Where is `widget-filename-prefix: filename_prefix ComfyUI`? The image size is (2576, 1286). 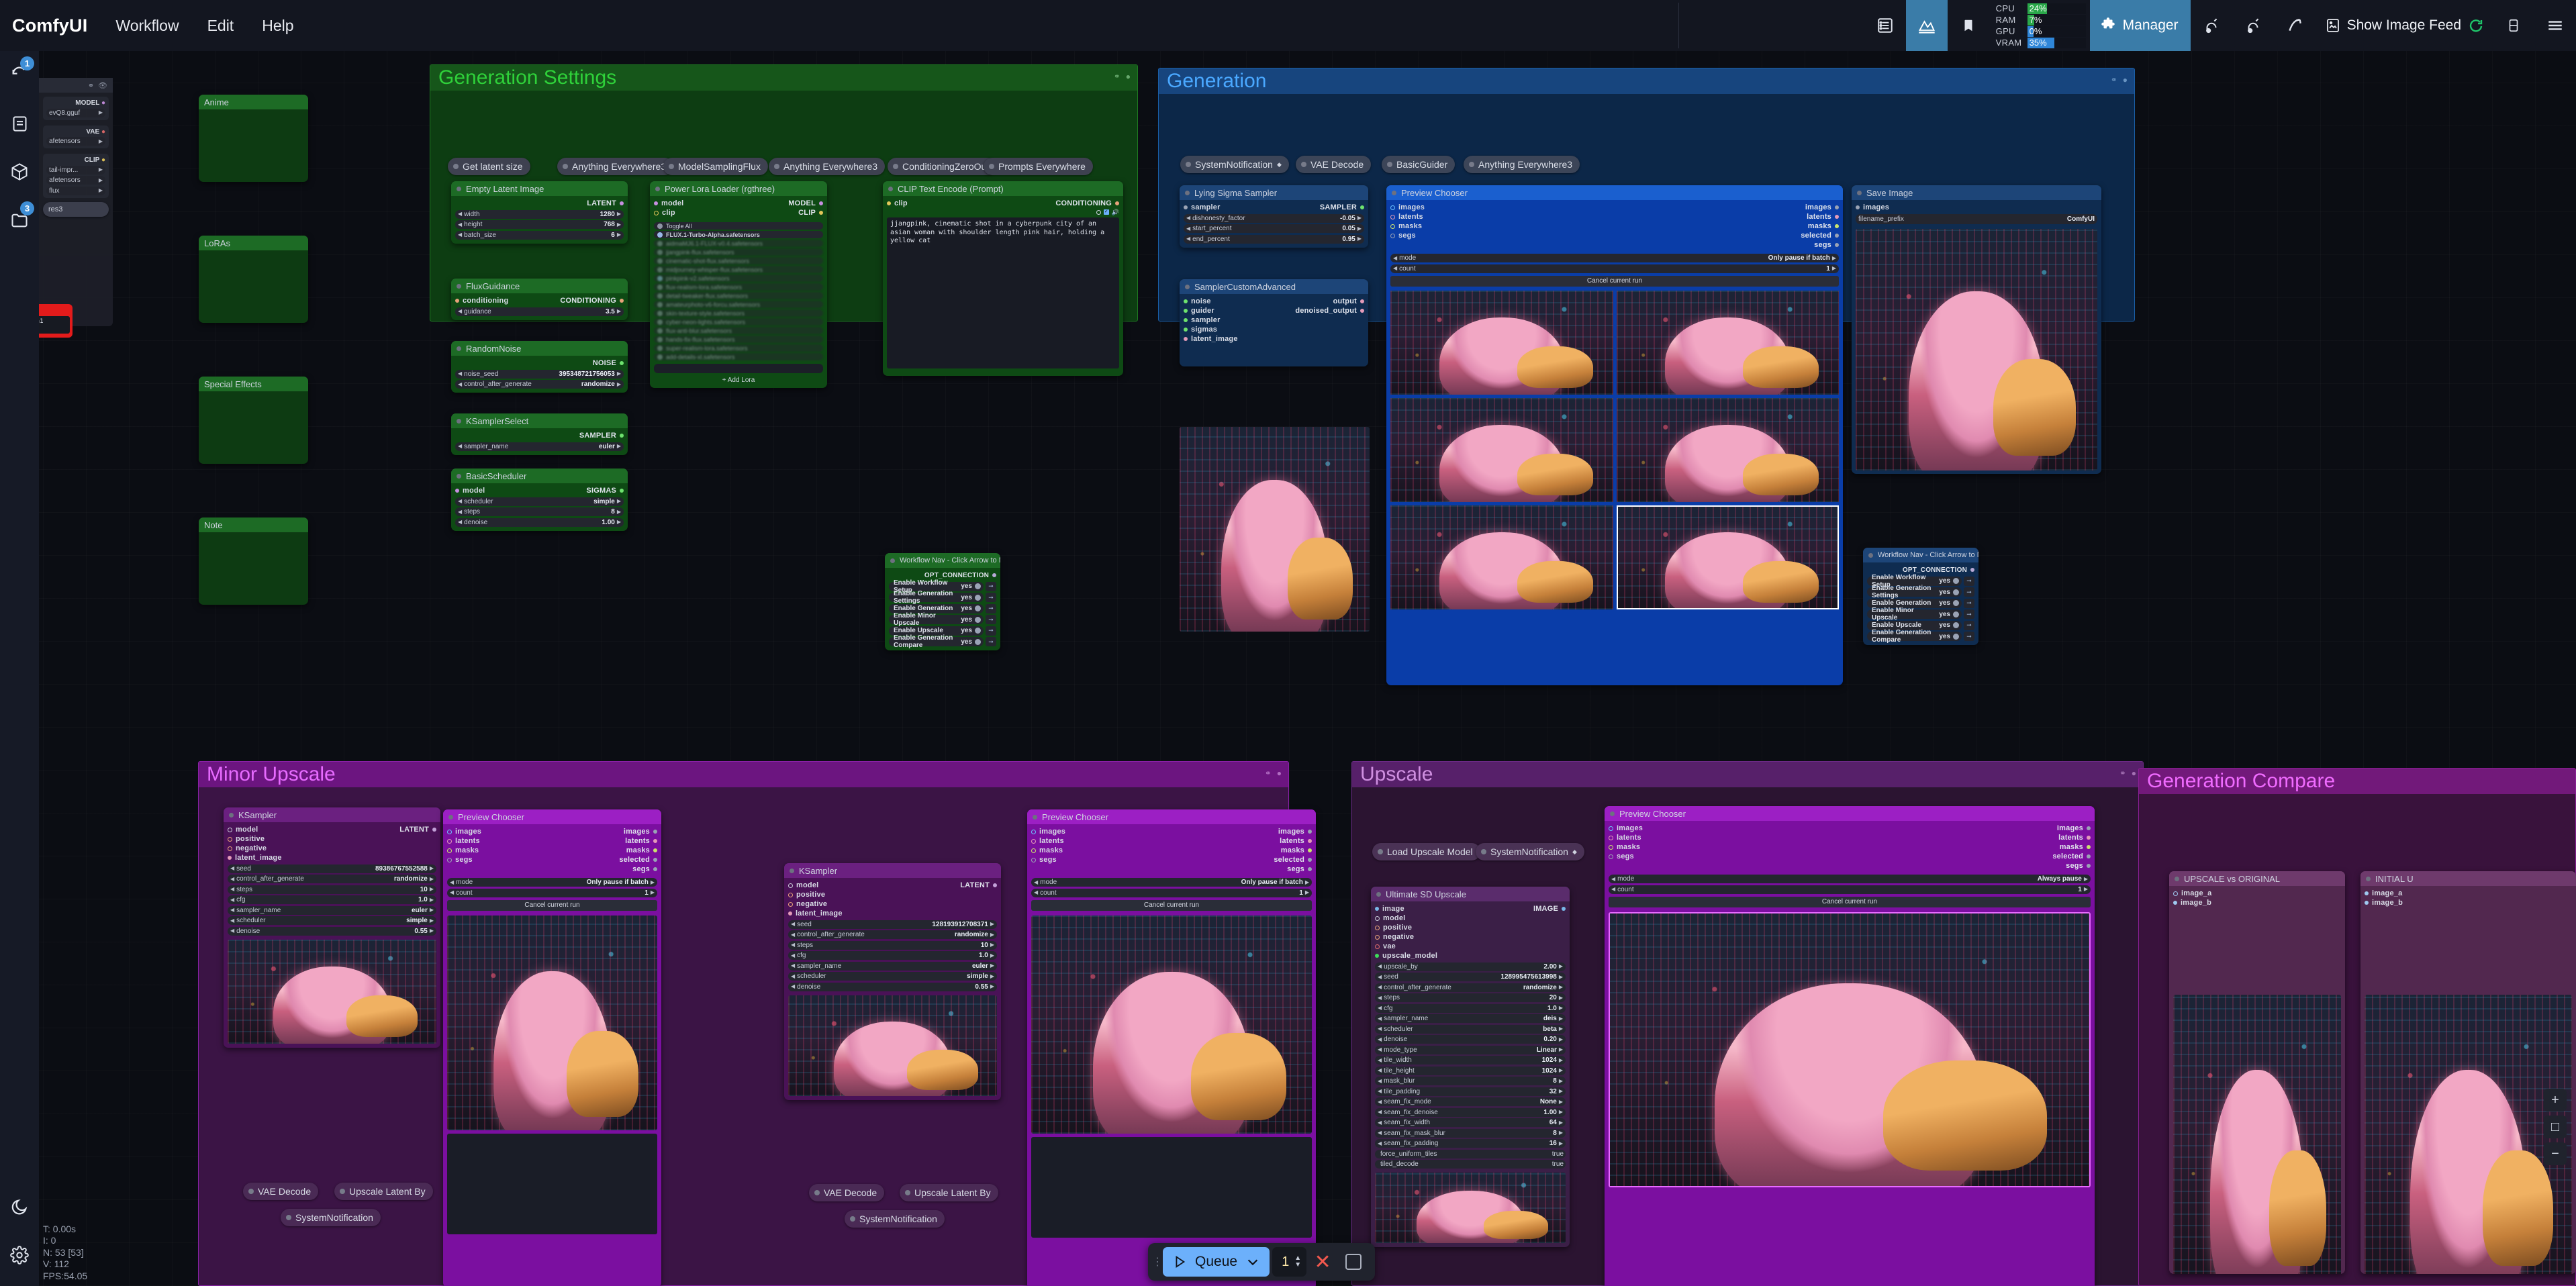
widget-filename-prefix: filename_prefix ComfyUI is located at coordinates (1976, 218).